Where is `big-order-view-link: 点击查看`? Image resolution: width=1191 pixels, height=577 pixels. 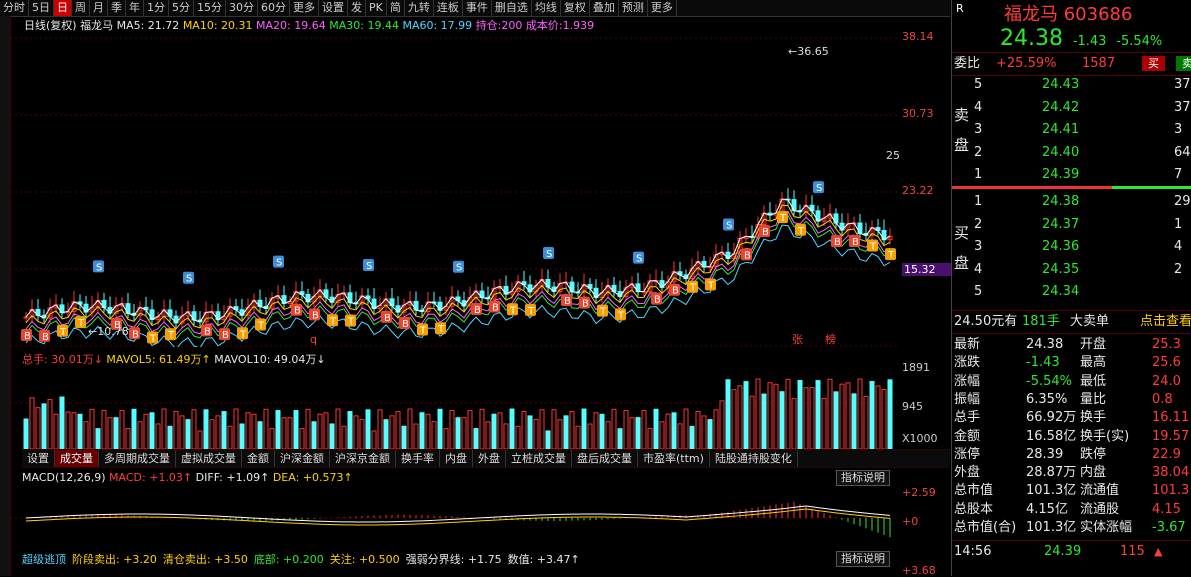 big-order-view-link: 点击查看 is located at coordinates (1165, 322).